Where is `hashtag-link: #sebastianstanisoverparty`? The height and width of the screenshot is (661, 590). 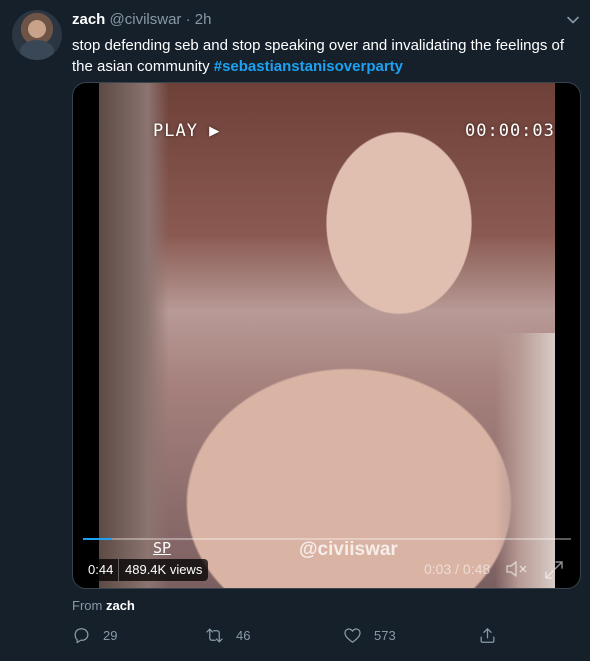
hashtag-link: #sebastianstanisoverparty is located at coordinates (308, 66).